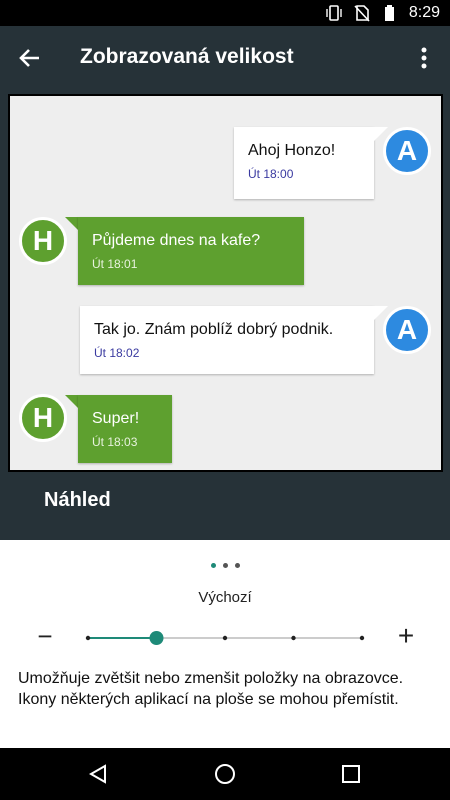 This screenshot has height=800, width=450. I want to click on nav-home-button, so click(225, 774).